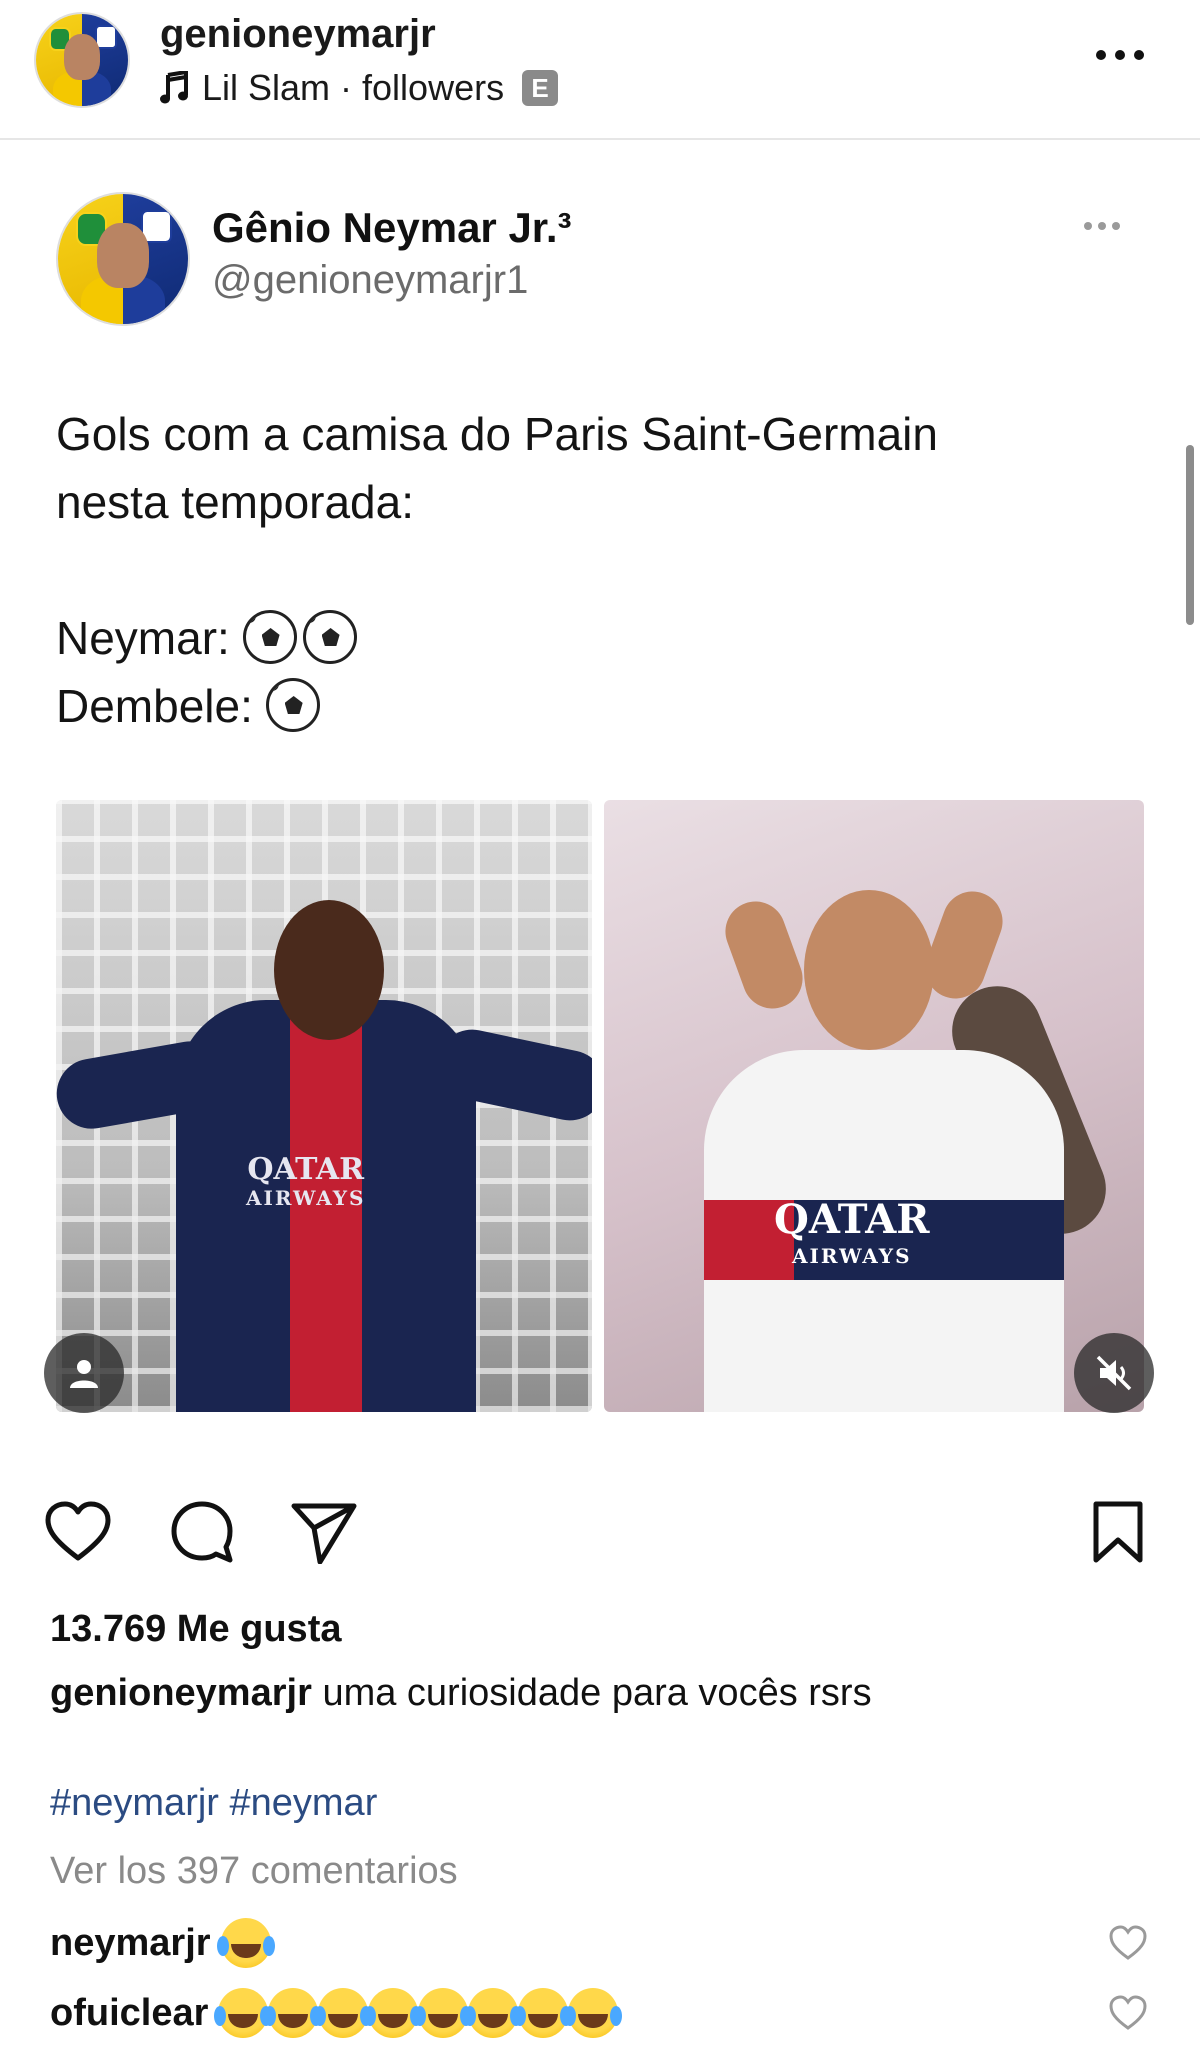  I want to click on view-comments-link: Ver los 397 comentarios, so click(254, 1871).